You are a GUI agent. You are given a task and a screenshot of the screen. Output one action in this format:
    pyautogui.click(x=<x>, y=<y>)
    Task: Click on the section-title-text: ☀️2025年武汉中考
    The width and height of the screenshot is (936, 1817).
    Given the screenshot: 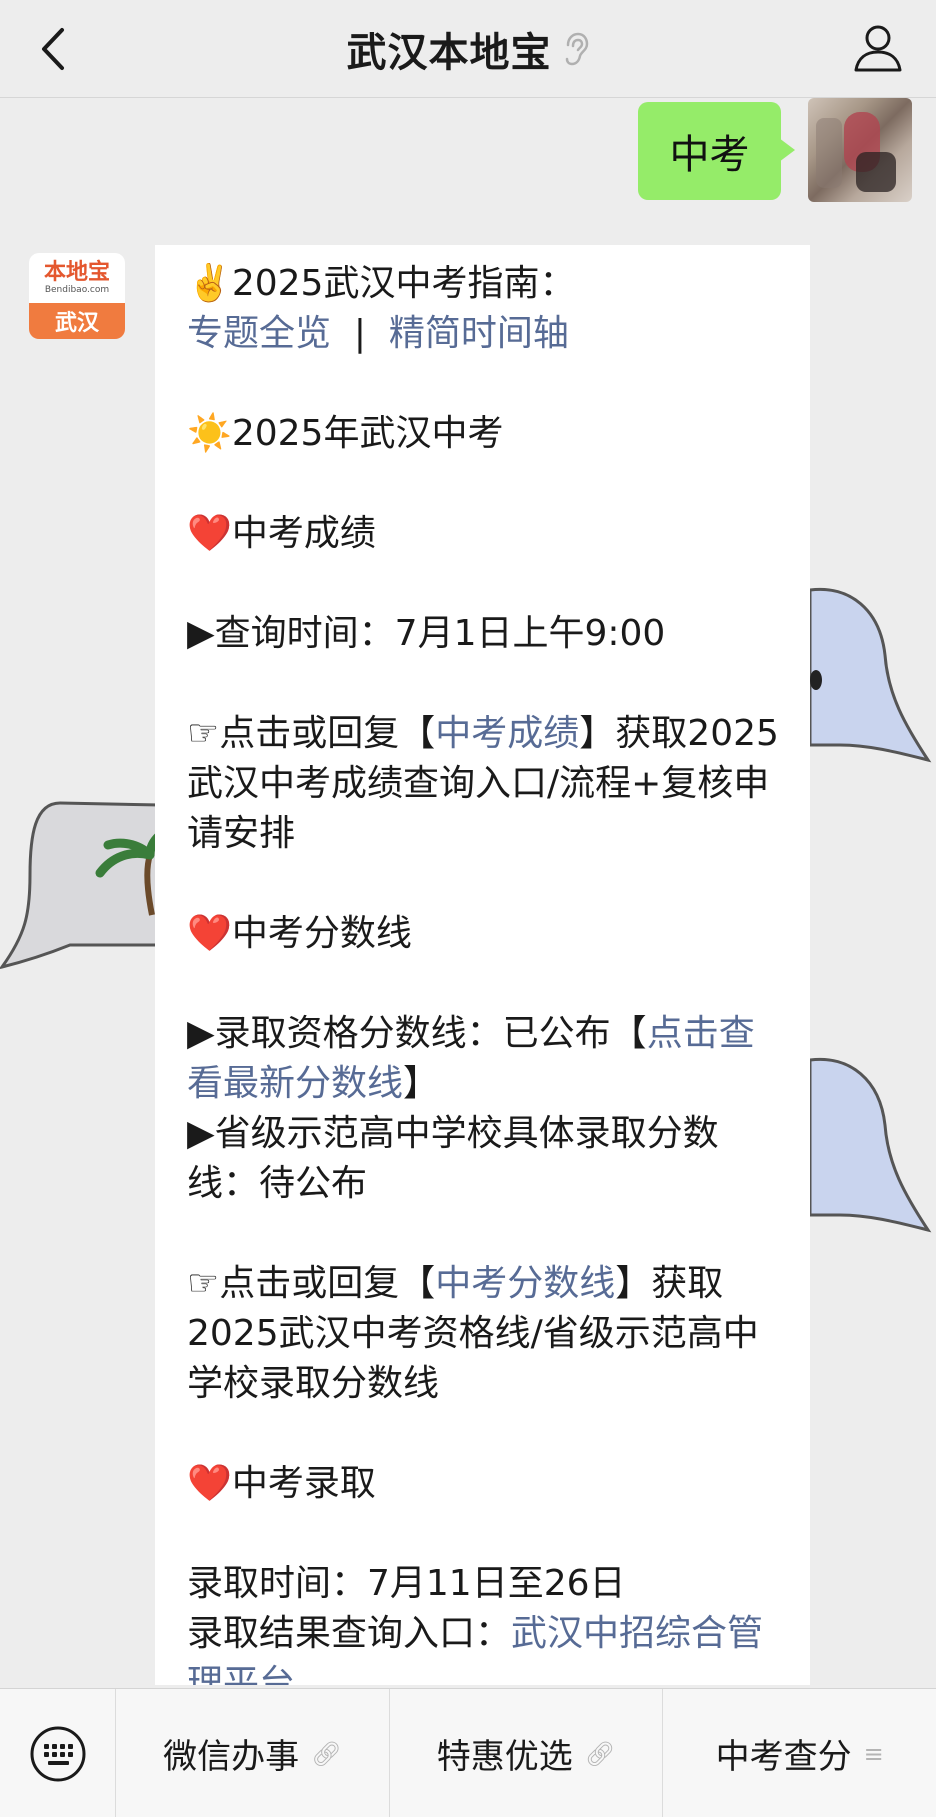 What is the action you would take?
    pyautogui.click(x=345, y=433)
    